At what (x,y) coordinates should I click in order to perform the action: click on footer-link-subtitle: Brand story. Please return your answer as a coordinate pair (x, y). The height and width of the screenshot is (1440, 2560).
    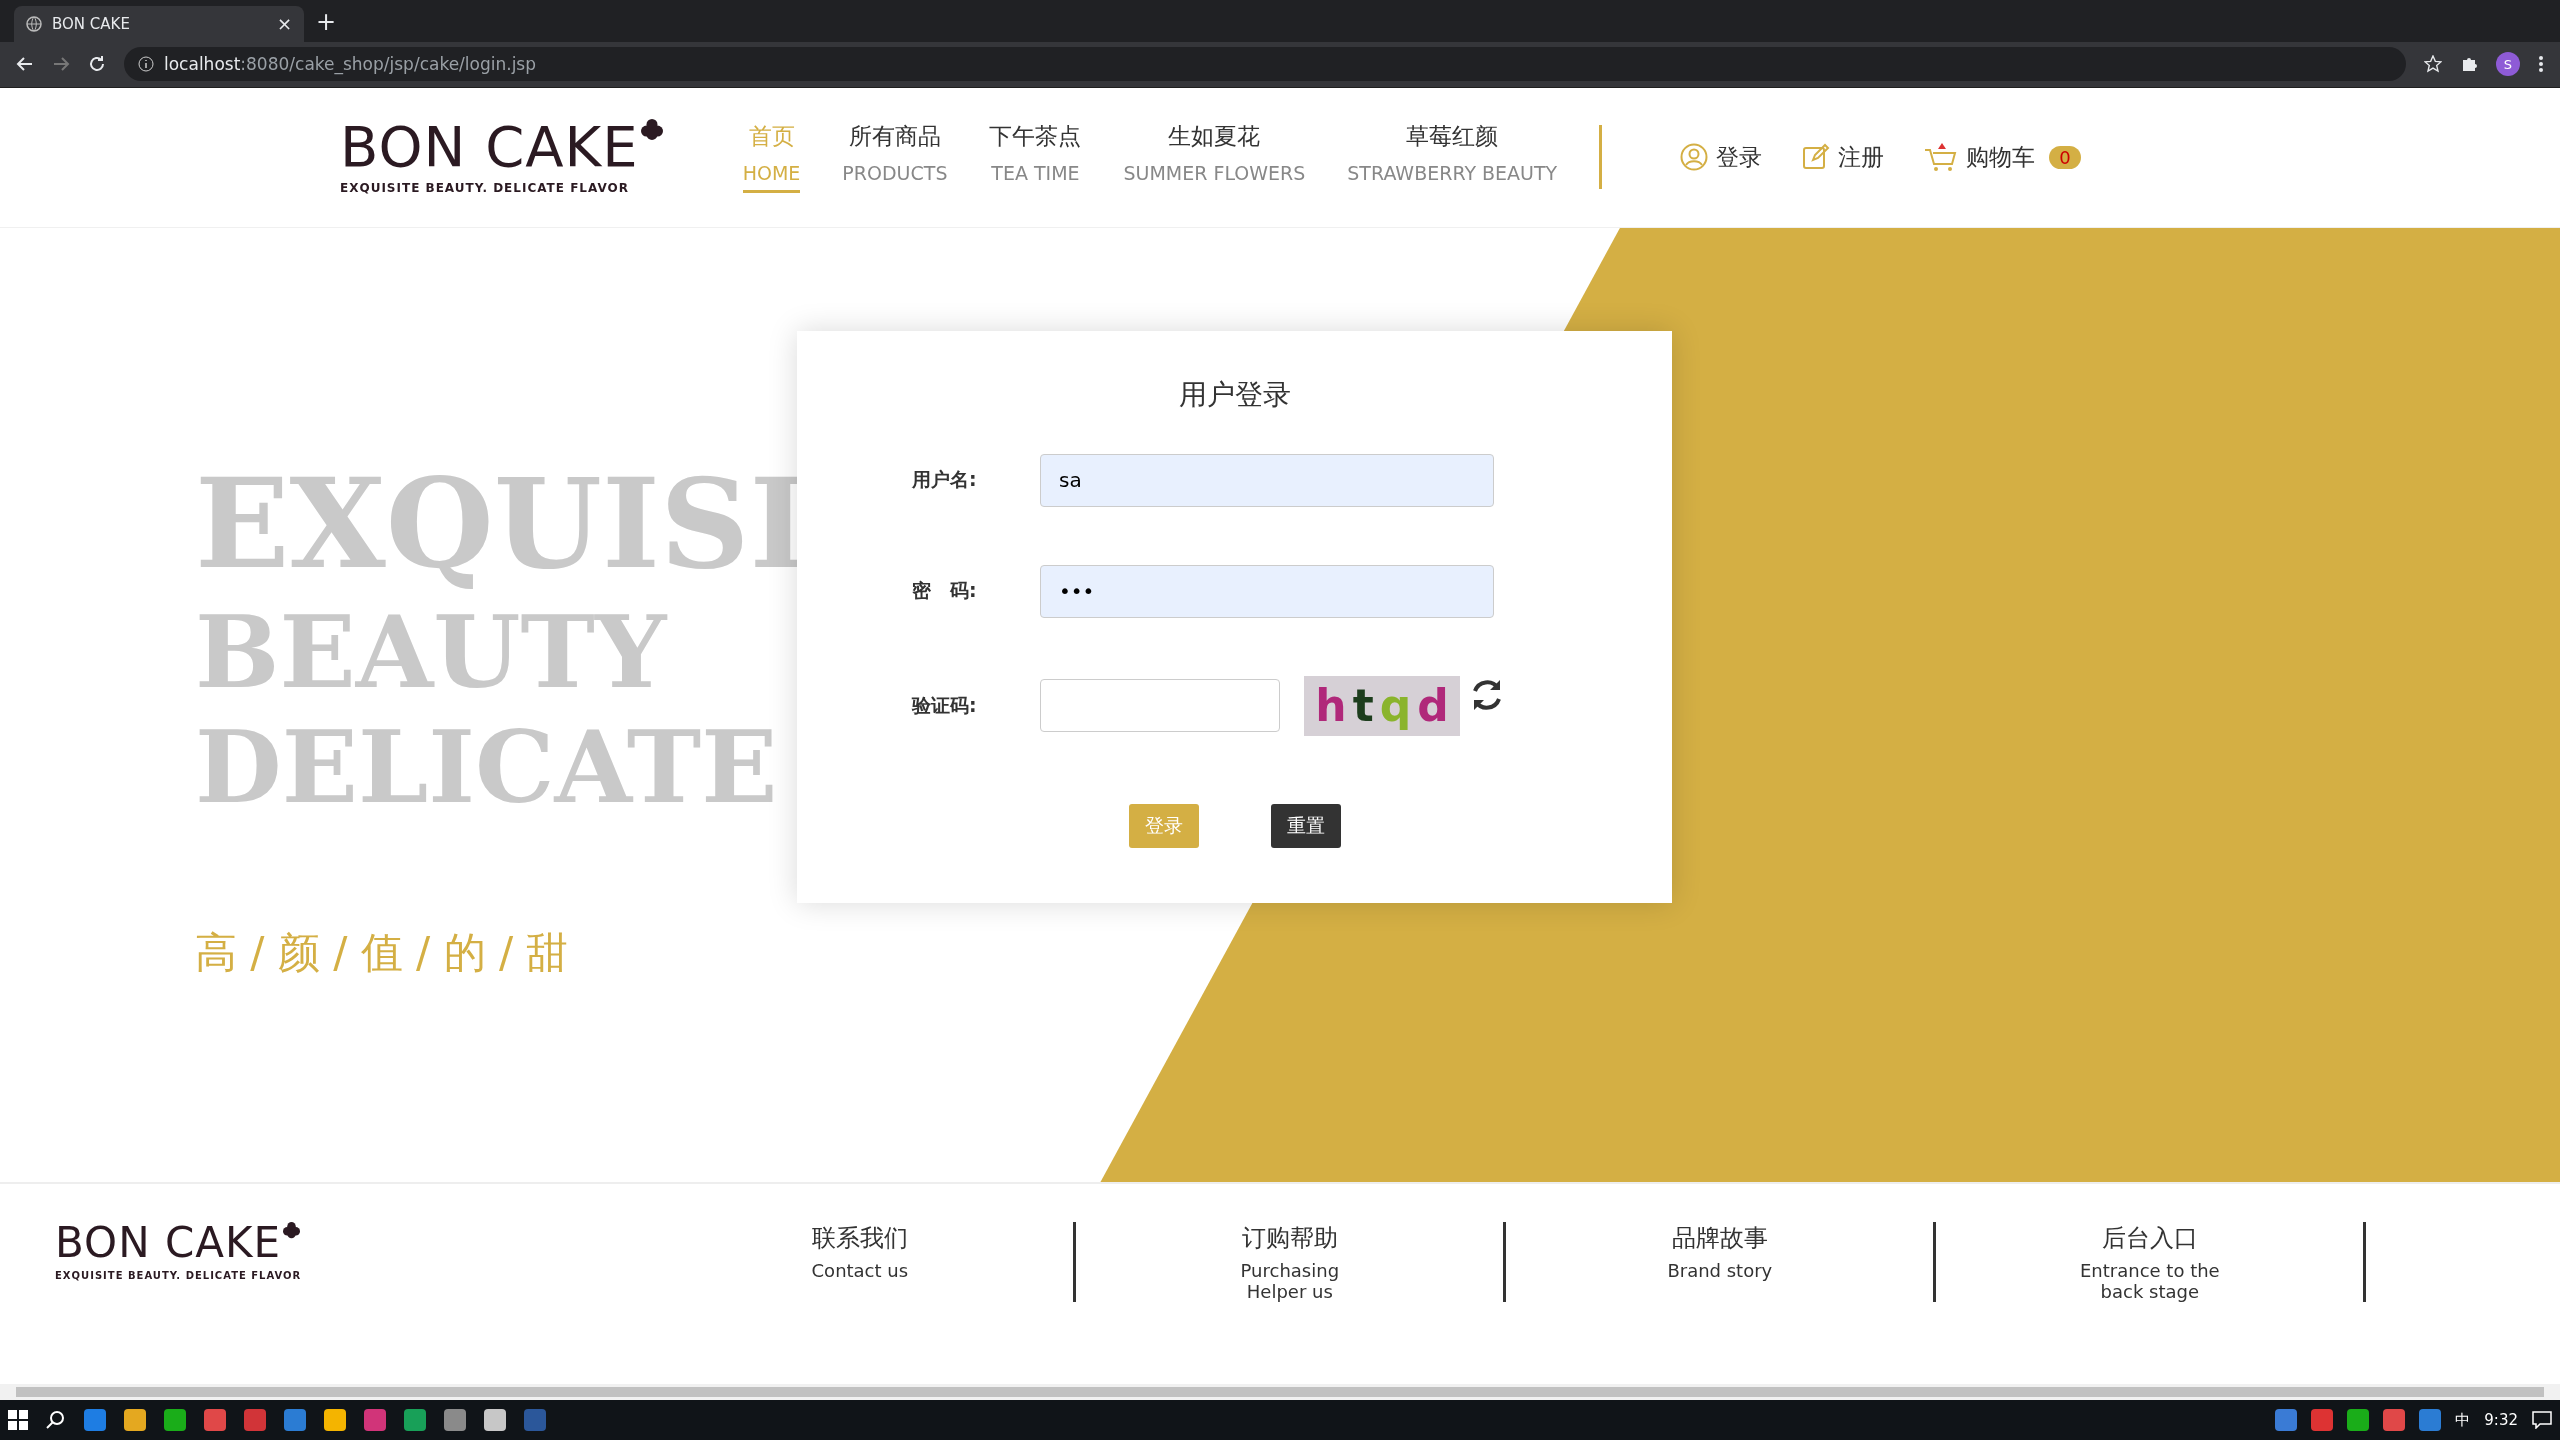
    Looking at the image, I should click on (1720, 1271).